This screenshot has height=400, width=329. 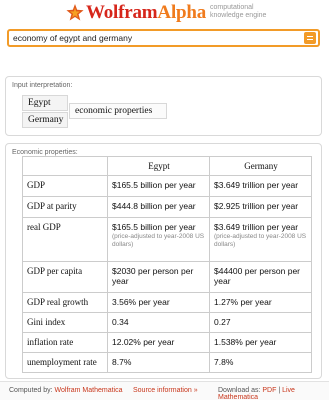 I want to click on computed-by-label: Computed by:, so click(x=31, y=390).